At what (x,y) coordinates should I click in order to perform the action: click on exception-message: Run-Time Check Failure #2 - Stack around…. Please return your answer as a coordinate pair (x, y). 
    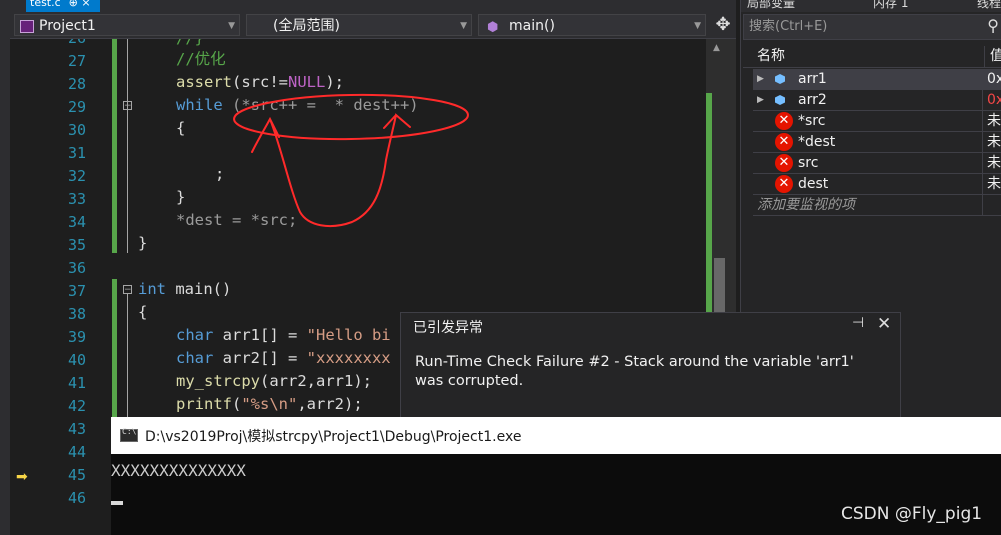
    Looking at the image, I should click on (634, 371).